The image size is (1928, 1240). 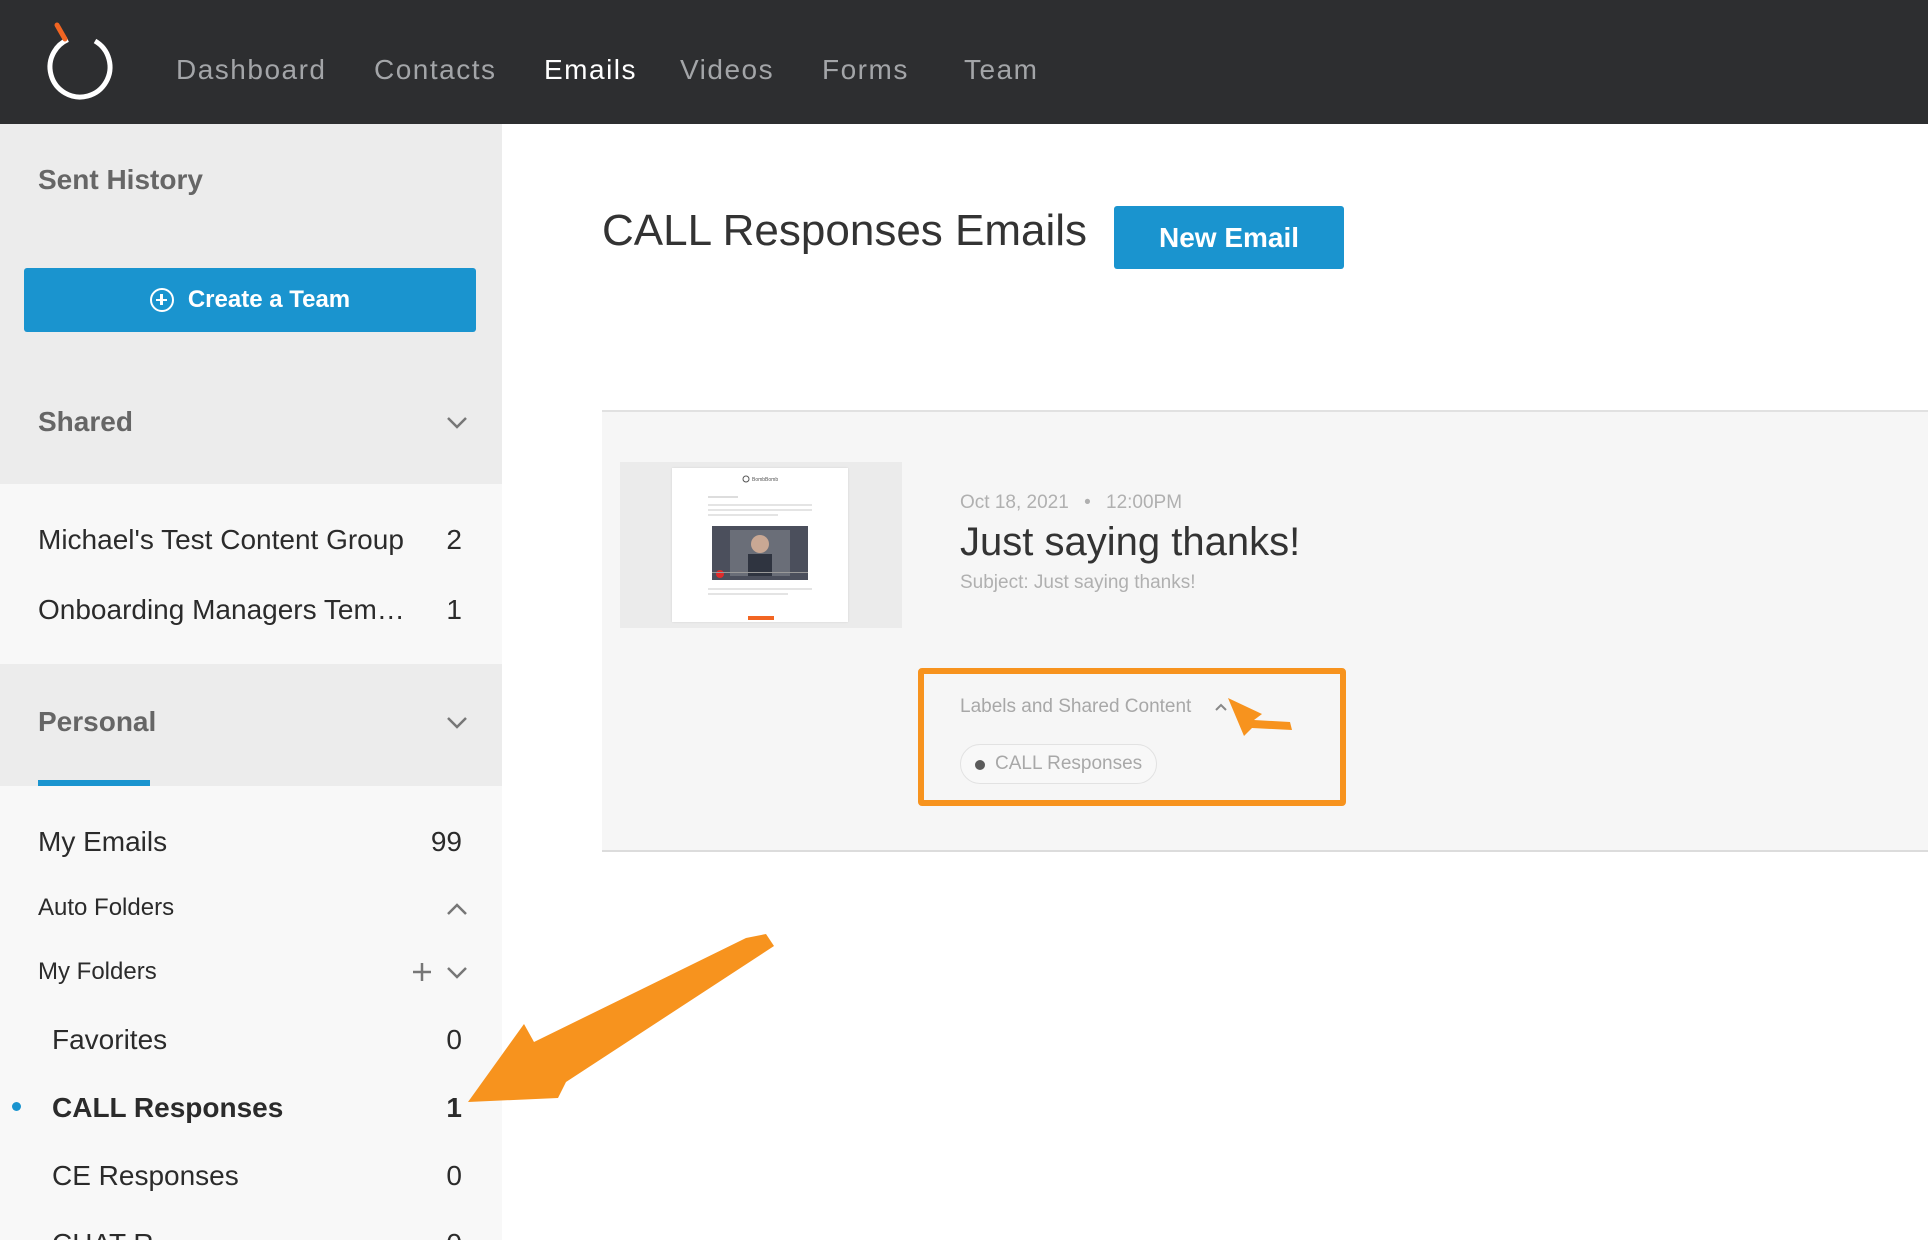 What do you see at coordinates (251, 725) in the screenshot?
I see `personal-section-header: Personal` at bounding box center [251, 725].